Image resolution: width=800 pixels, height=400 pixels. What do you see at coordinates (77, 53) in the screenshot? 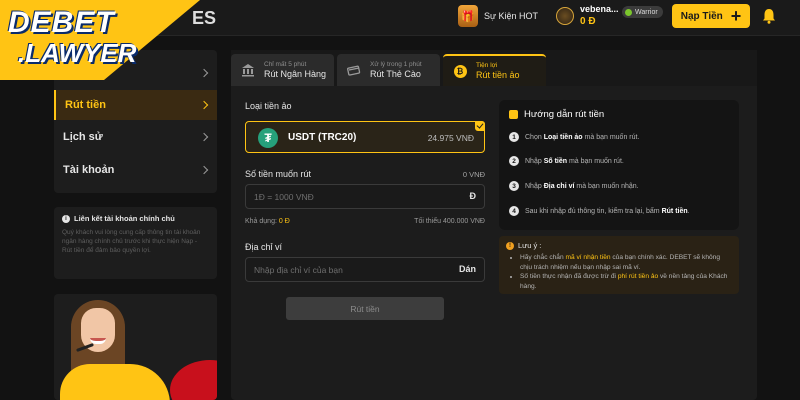
I see `logo-bottom-text: .LAWYER` at bounding box center [77, 53].